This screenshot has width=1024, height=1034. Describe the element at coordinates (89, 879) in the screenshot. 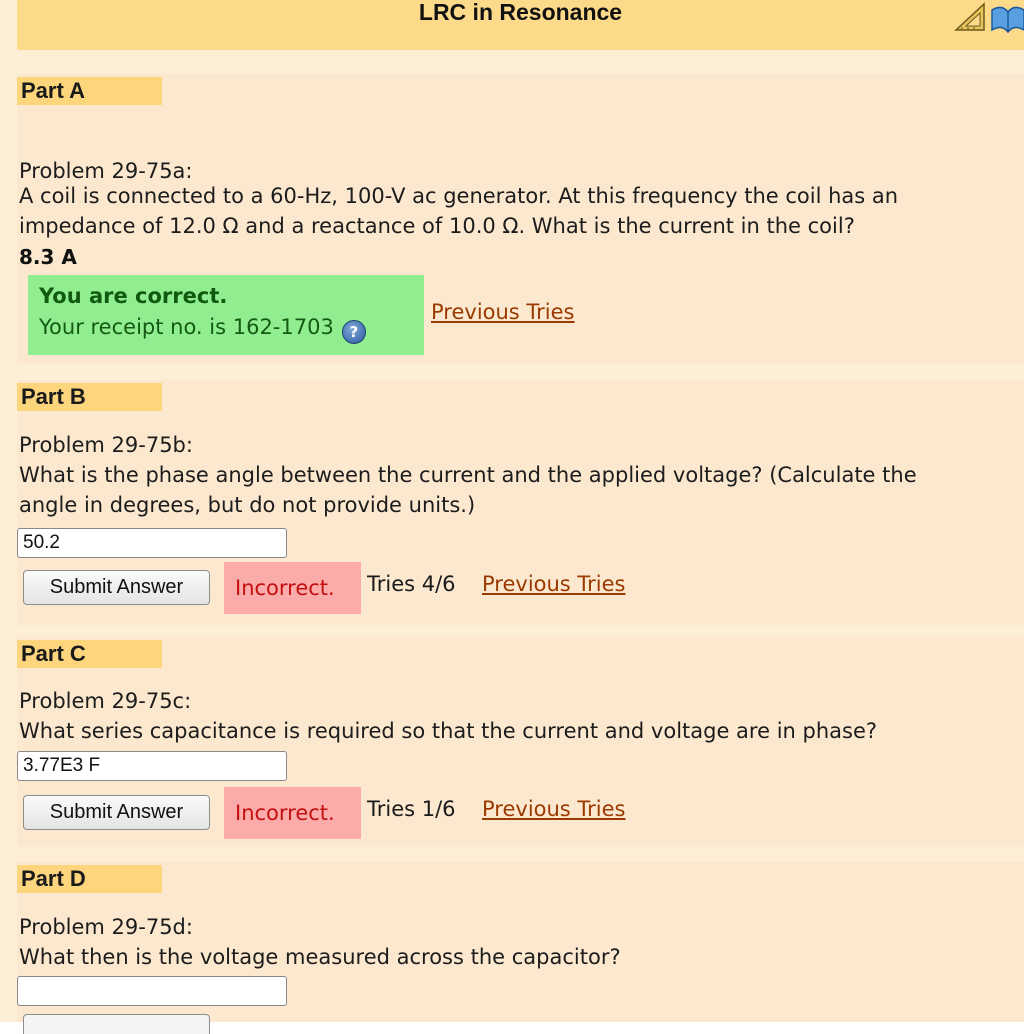

I see `part-d-label: Part D` at that location.